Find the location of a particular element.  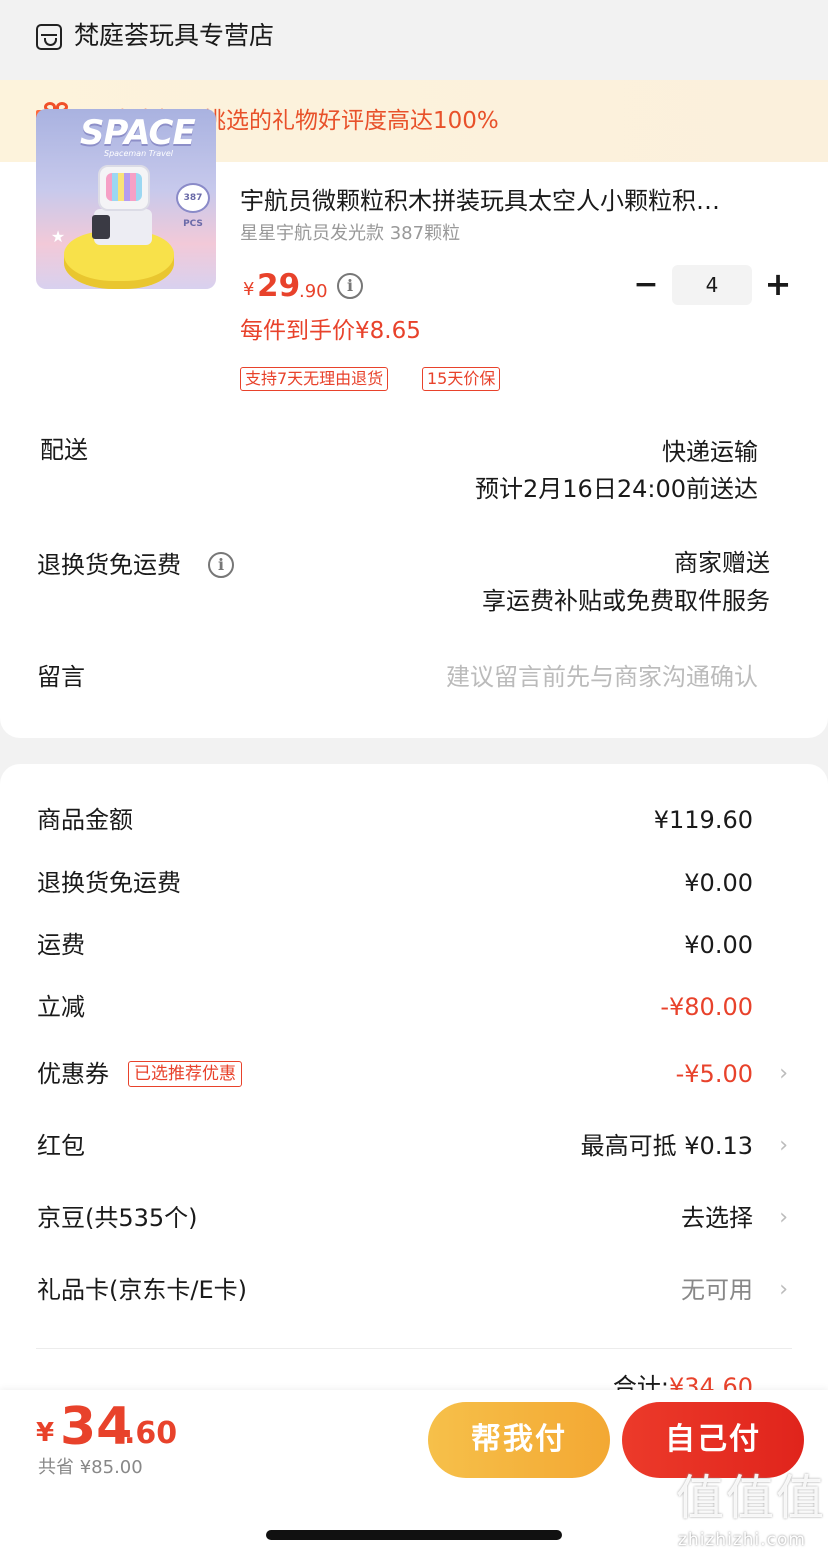

watermark-site: zhizhizhi.com is located at coordinates (742, 1540).